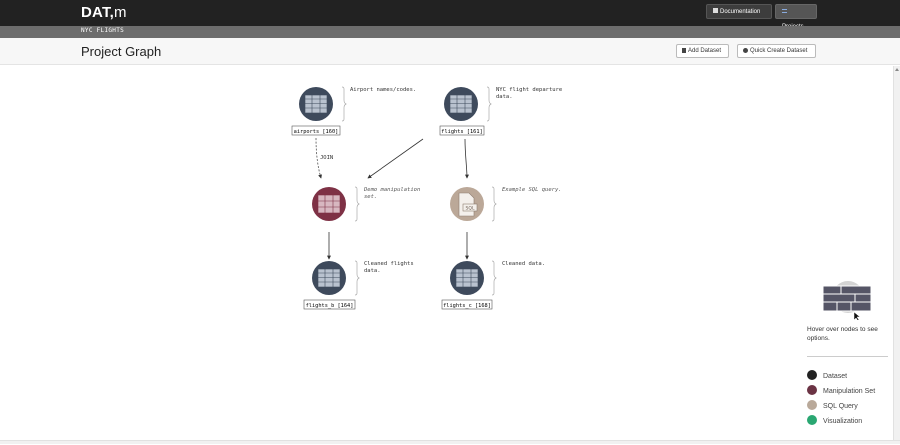  Describe the element at coordinates (391, 190) in the screenshot. I see `node-desc-manip-1: Demo manipulation` at that location.